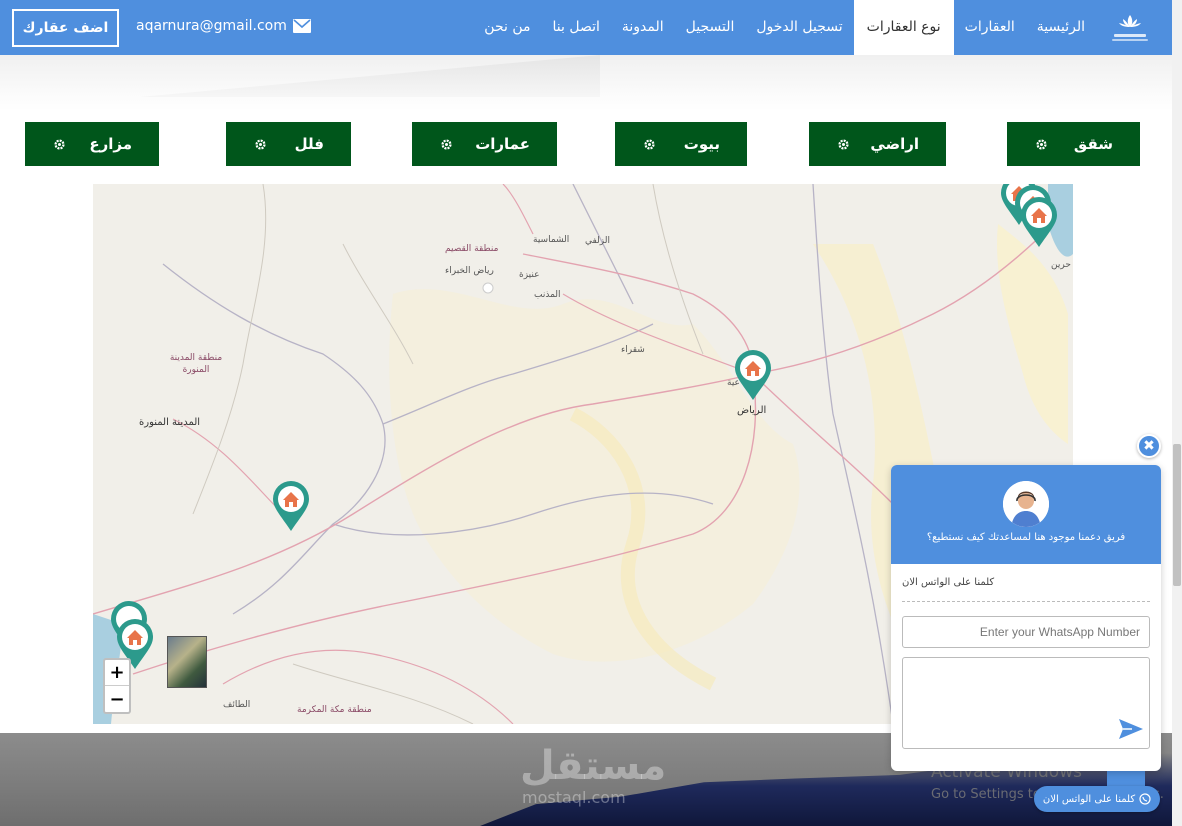  Describe the element at coordinates (170, 422) in the screenshot. I see `map-label-madinah: المدينة المنورة` at that location.